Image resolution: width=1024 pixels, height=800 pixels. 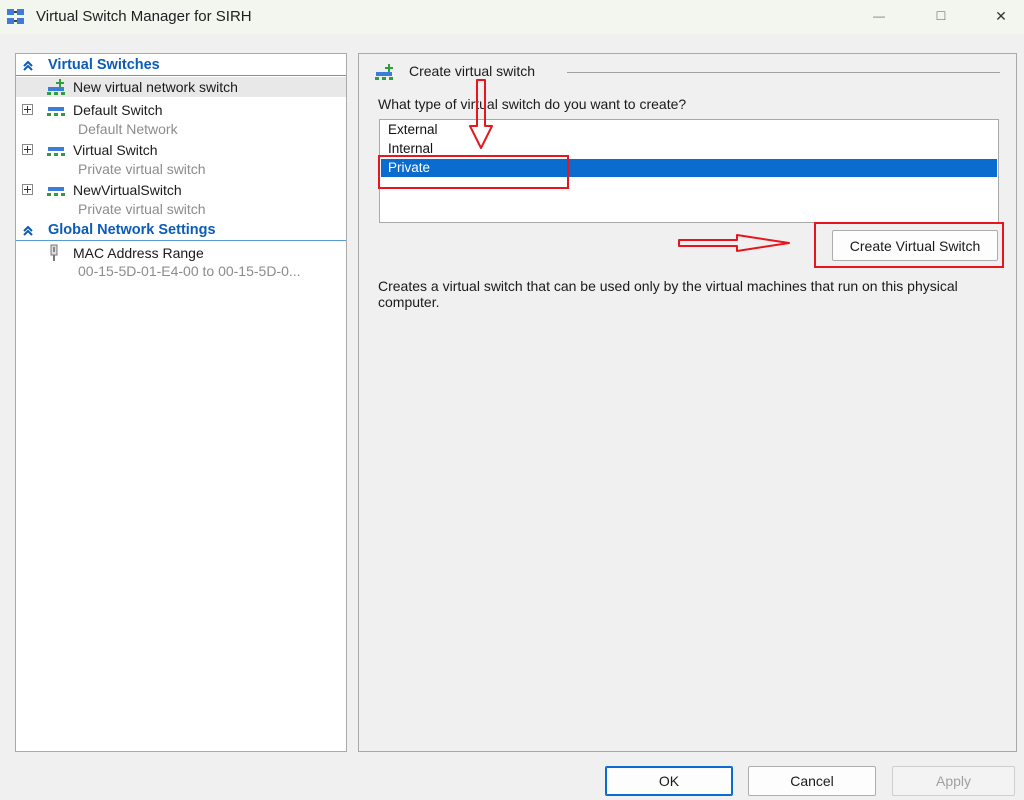 I want to click on title-bar: Virtual Switch Manager for SIRH — ☐ ✕, so click(x=512, y=17).